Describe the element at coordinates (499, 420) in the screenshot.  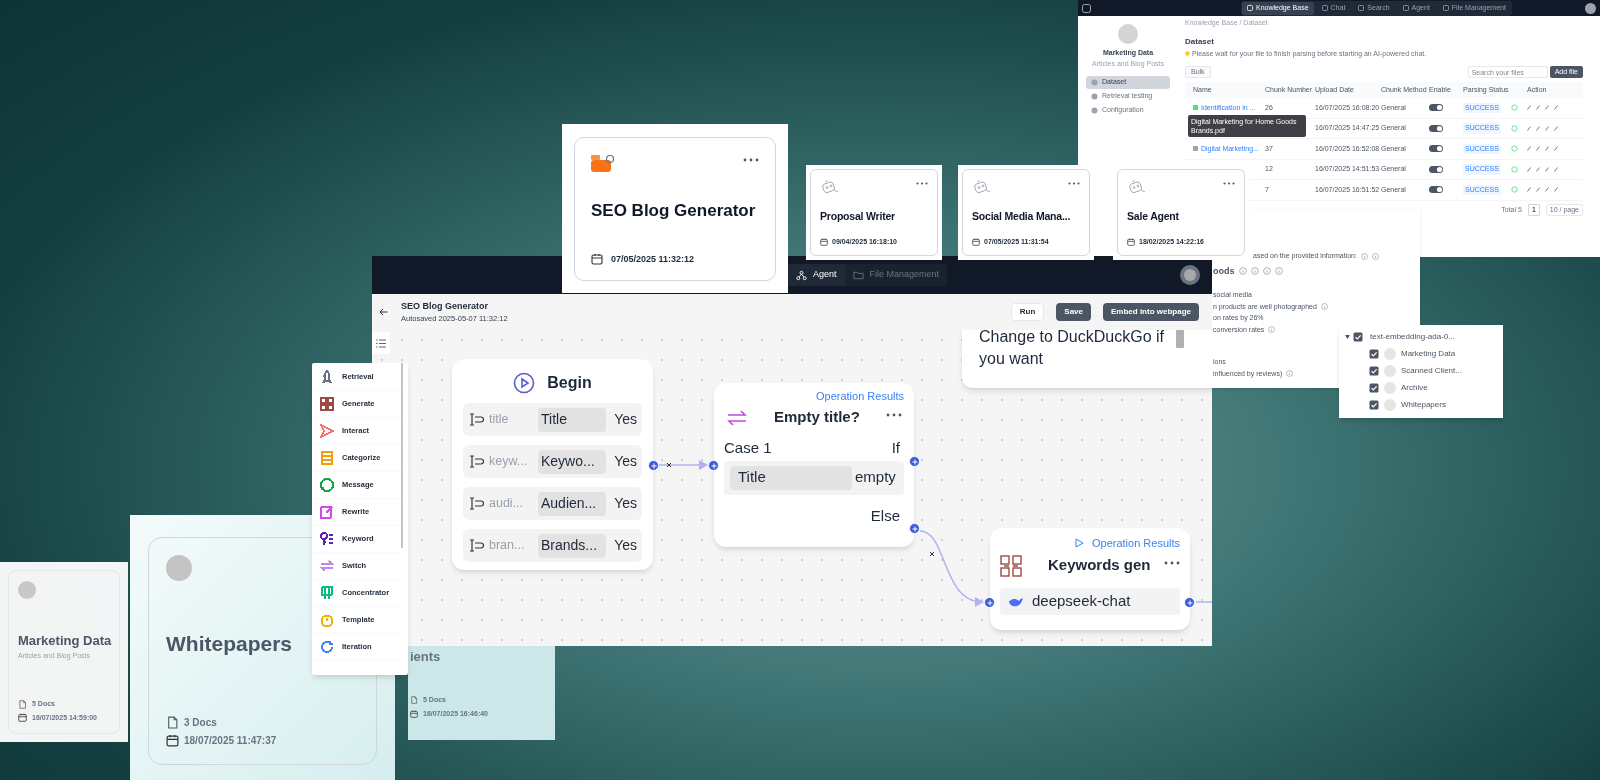
I see `variable-name: title` at that location.